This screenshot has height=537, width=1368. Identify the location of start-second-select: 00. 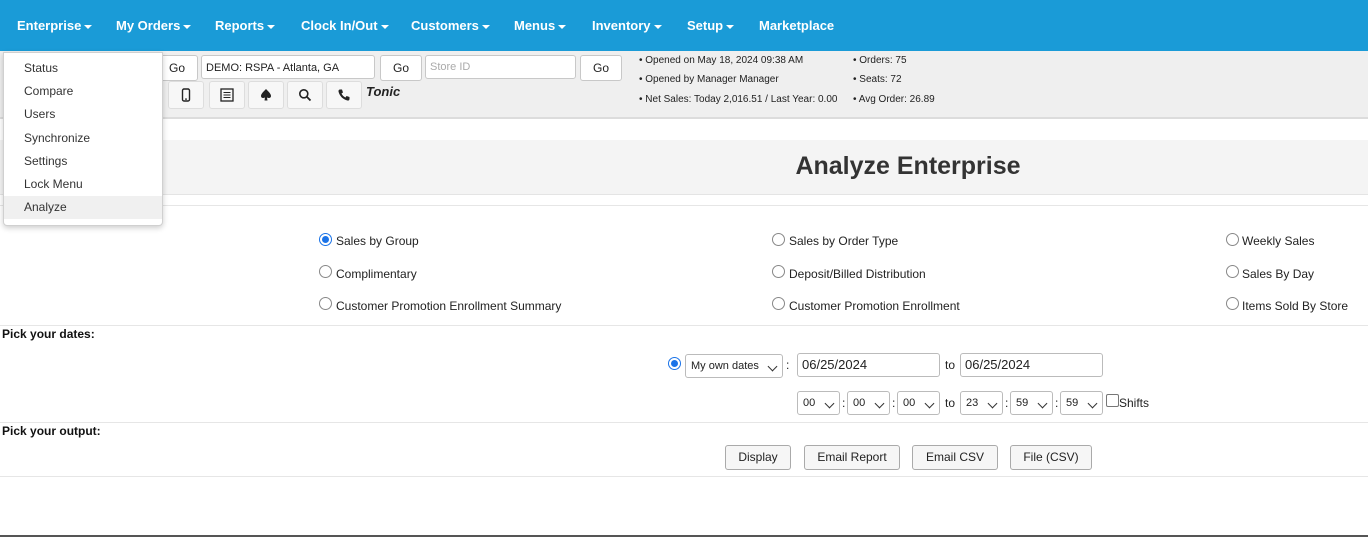
(918, 403).